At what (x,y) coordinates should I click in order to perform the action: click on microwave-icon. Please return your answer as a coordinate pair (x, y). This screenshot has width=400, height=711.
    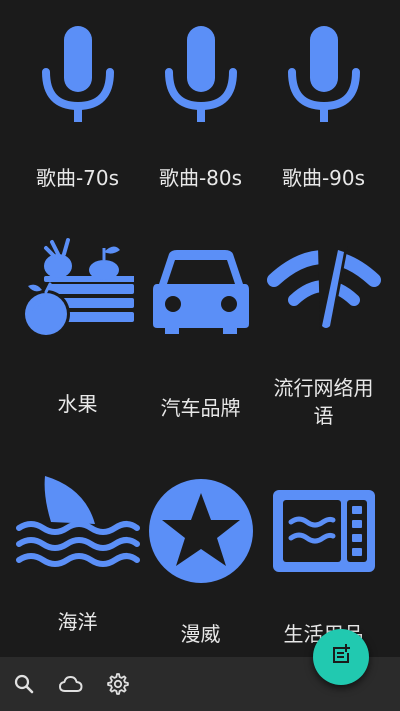
    Looking at the image, I should click on (323, 531).